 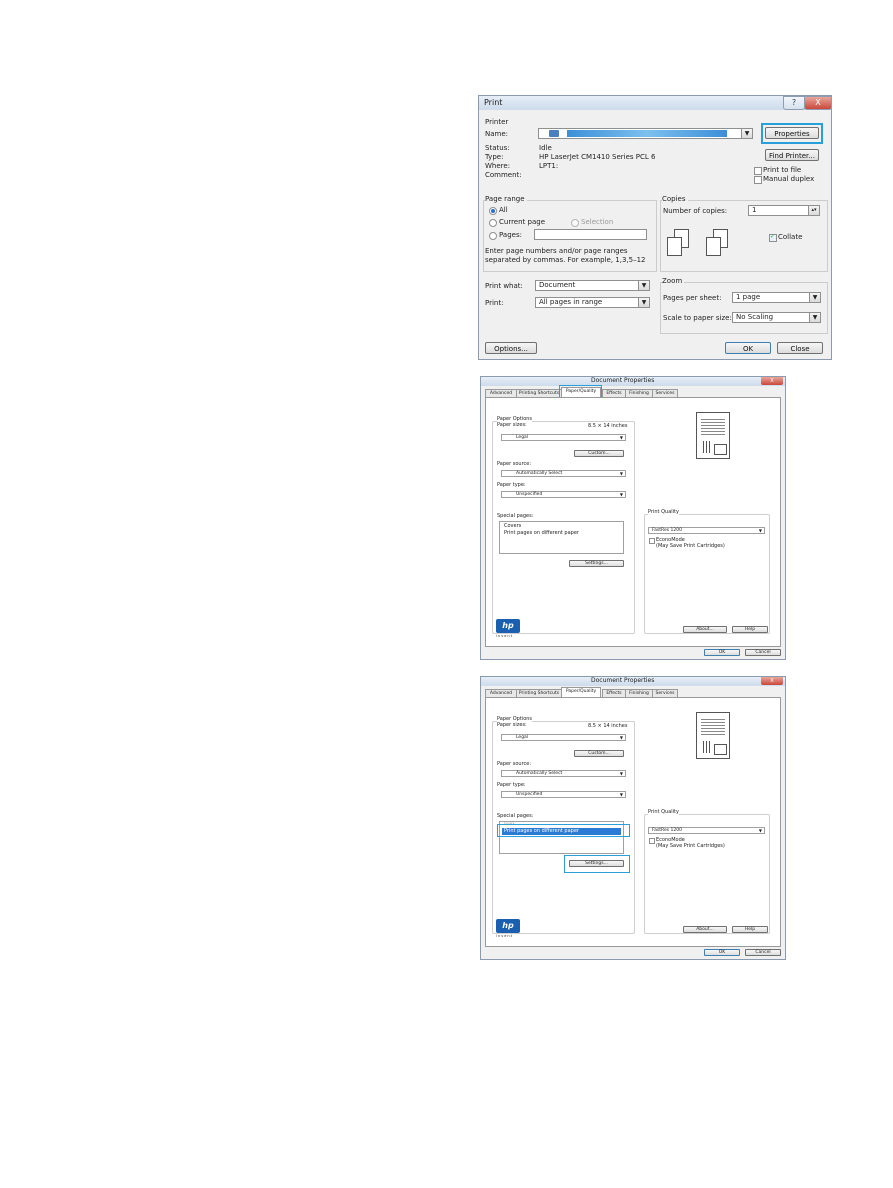 I want to click on print-what-label: Print what:, so click(x=504, y=286).